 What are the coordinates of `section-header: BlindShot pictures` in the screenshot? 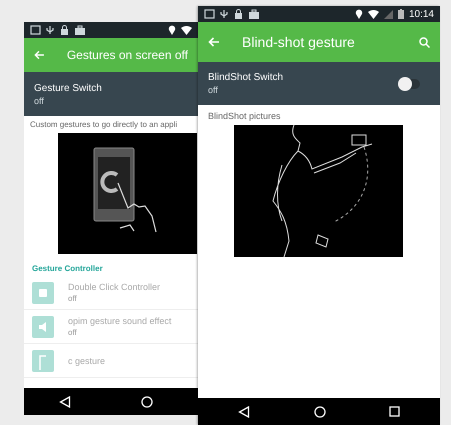 It's located at (244, 116).